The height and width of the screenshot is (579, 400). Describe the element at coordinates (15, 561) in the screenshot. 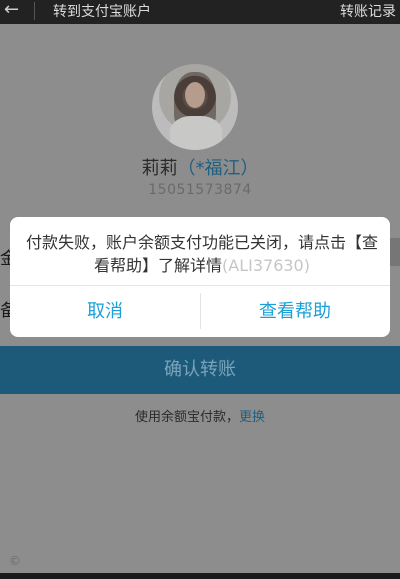

I see `copyright-icon: ©` at that location.